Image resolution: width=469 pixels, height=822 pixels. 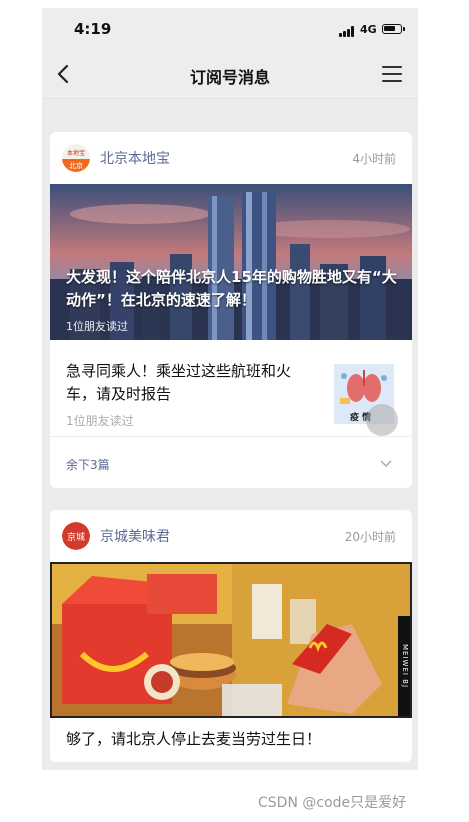 I want to click on city-skyline-image, so click(x=231, y=262).